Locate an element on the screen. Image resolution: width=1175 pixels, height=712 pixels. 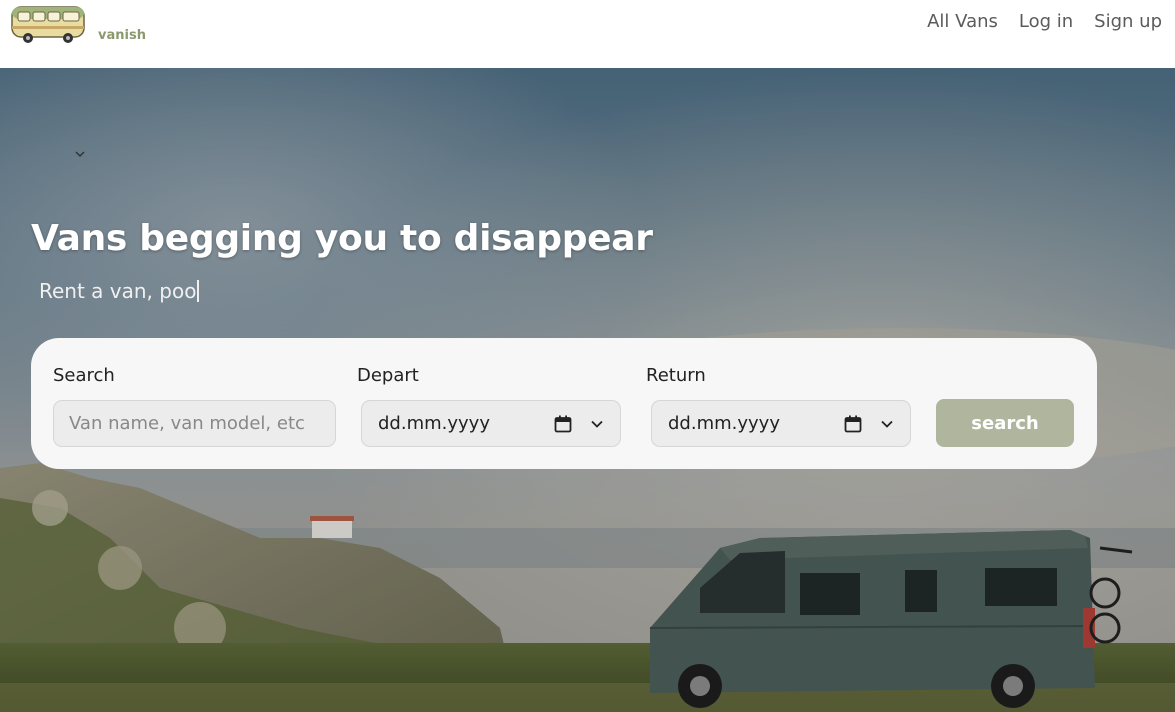
typing-cursor is located at coordinates (198, 291).